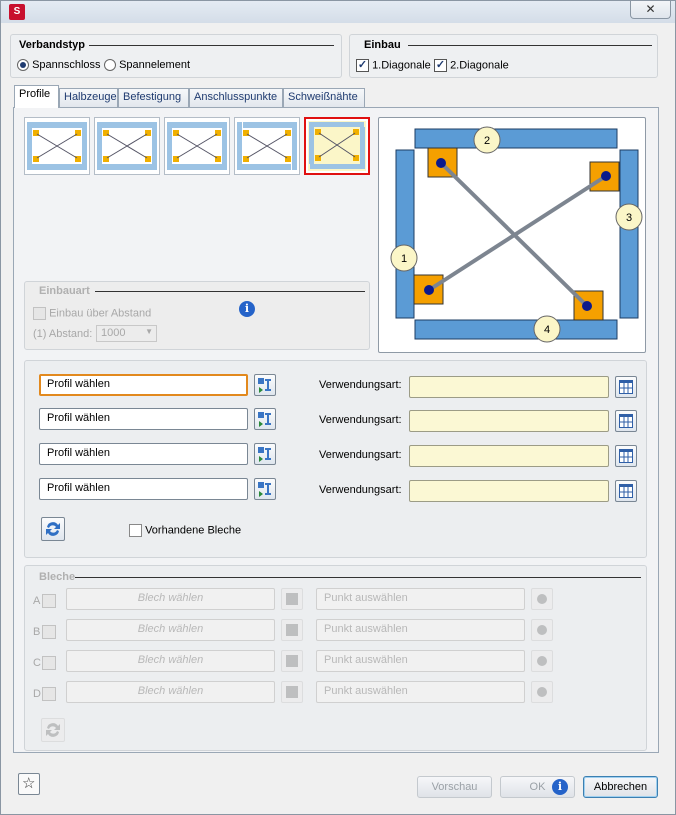 This screenshot has height=815, width=676. I want to click on blech-input-a: Blech wählen, so click(170, 599).